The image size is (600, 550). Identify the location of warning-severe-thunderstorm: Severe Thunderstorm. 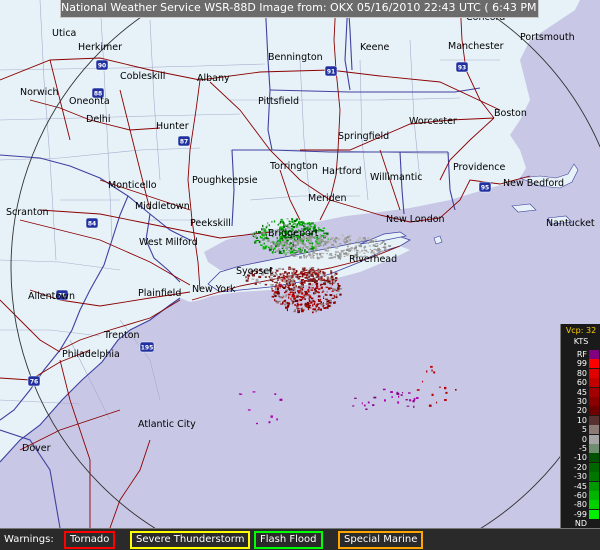
(190, 540).